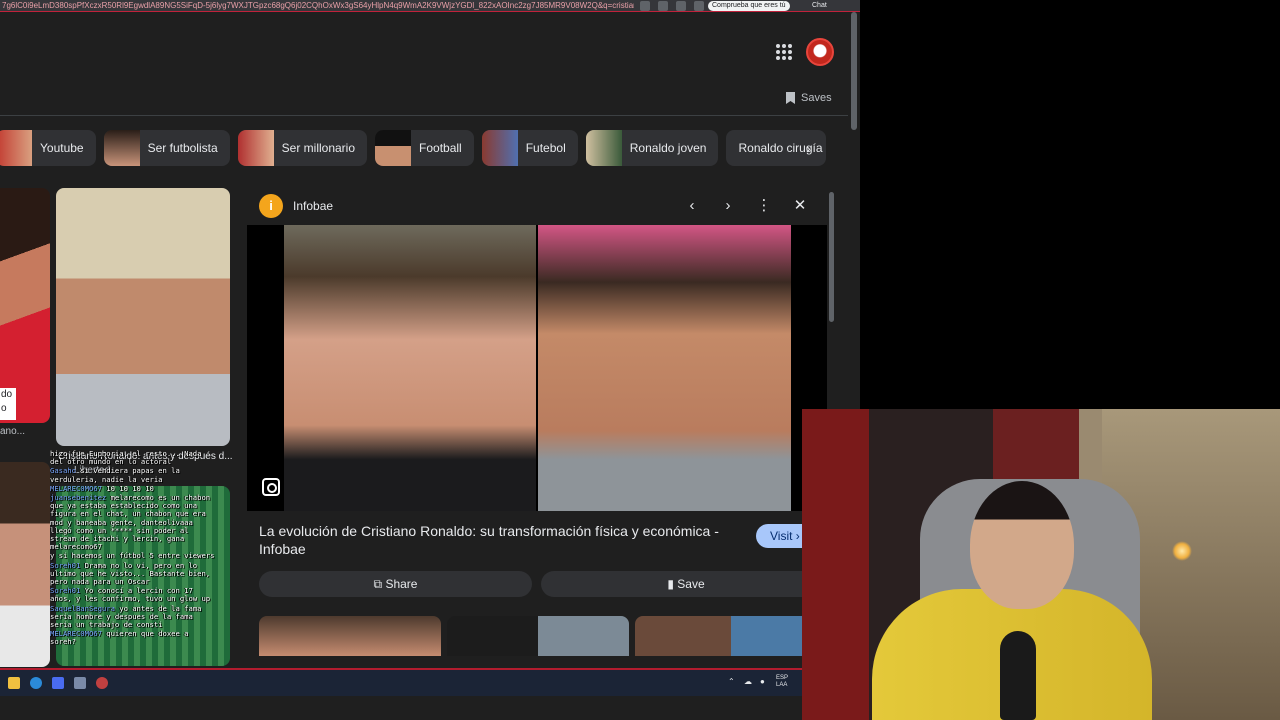  I want to click on chip-futebol: Futebol, so click(529, 148).